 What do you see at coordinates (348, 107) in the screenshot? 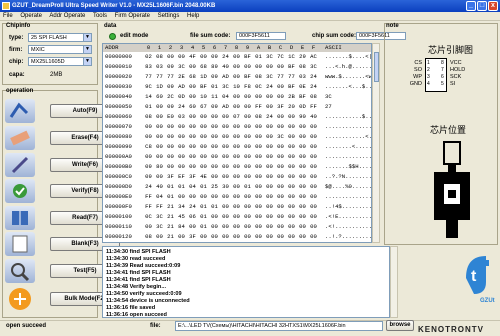
I see `ascii-cell: 27` at bounding box center [348, 107].